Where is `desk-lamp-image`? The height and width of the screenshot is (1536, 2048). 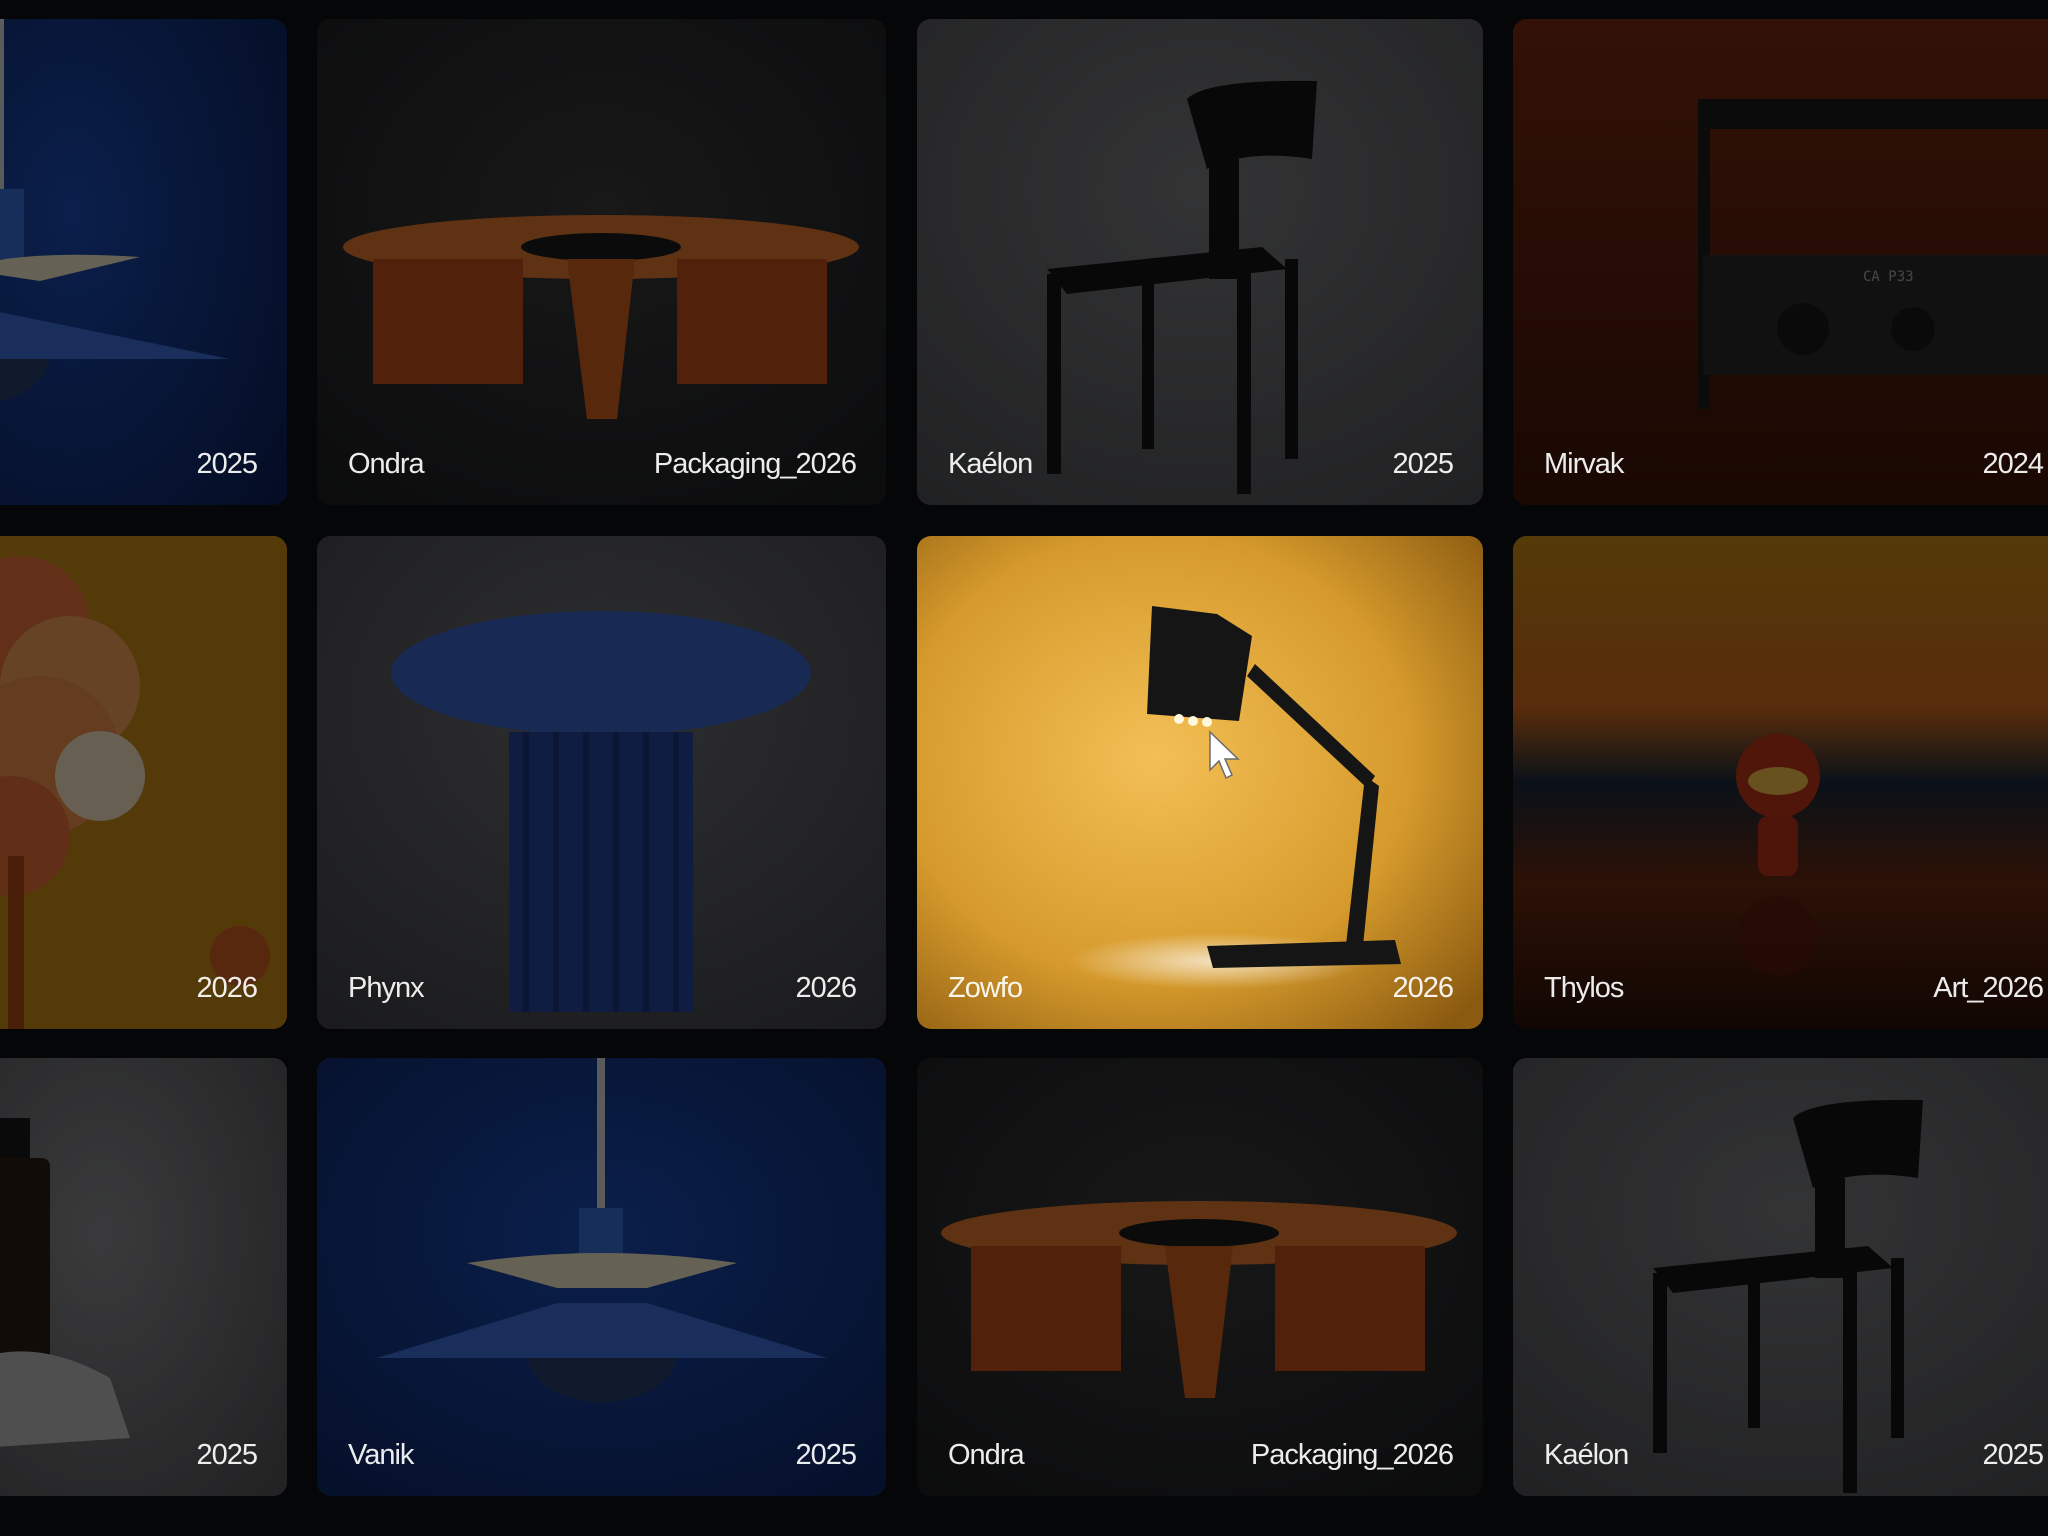
desk-lamp-image is located at coordinates (1200, 782).